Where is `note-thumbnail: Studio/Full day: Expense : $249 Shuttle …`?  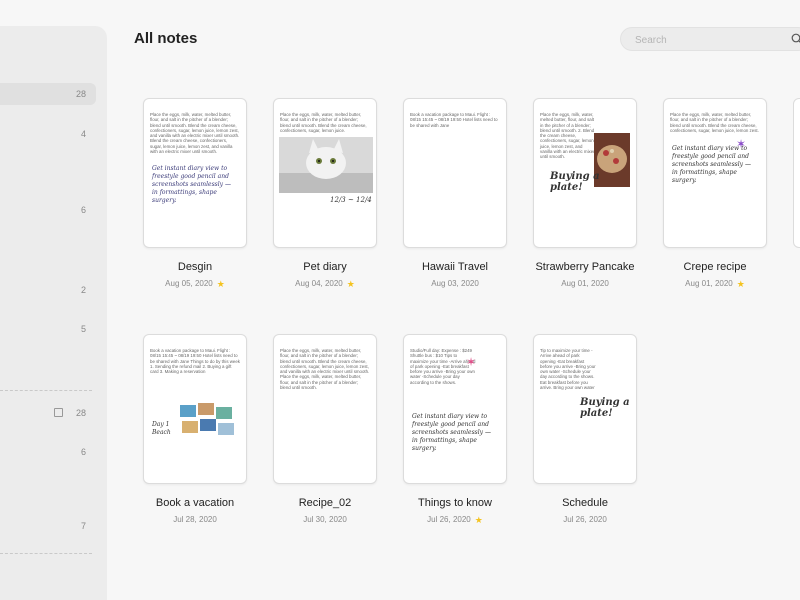 note-thumbnail: Studio/Full day: Expense : $249 Shuttle … is located at coordinates (455, 409).